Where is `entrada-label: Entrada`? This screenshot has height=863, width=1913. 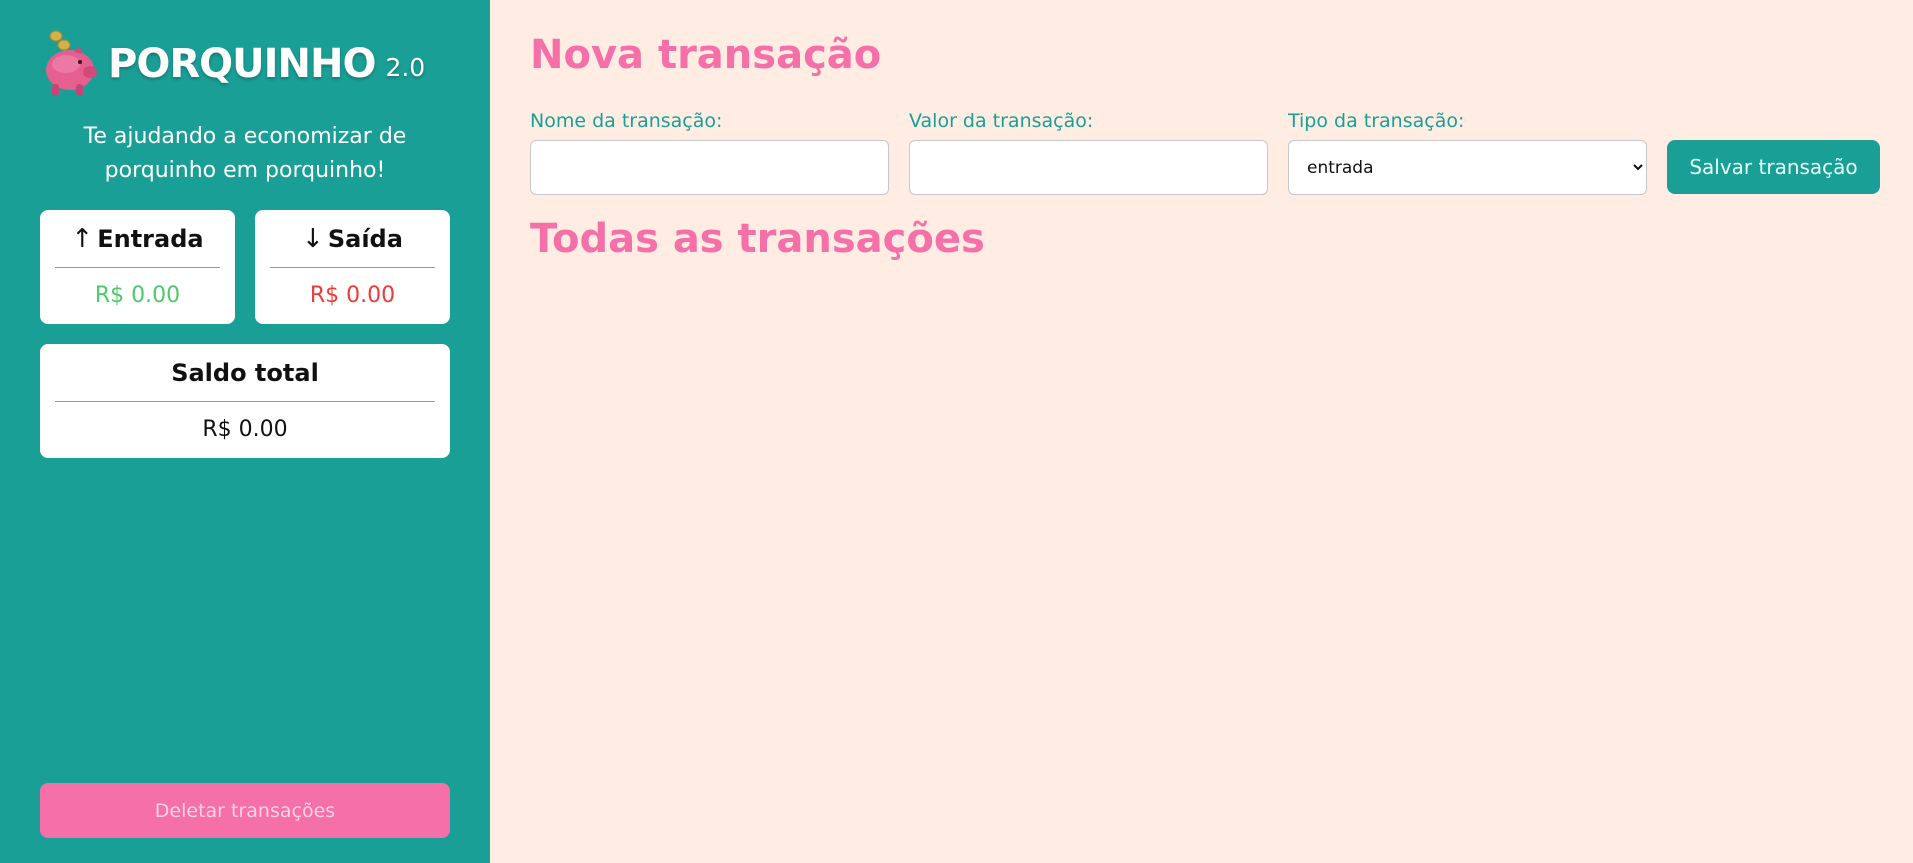 entrada-label: Entrada is located at coordinates (150, 238).